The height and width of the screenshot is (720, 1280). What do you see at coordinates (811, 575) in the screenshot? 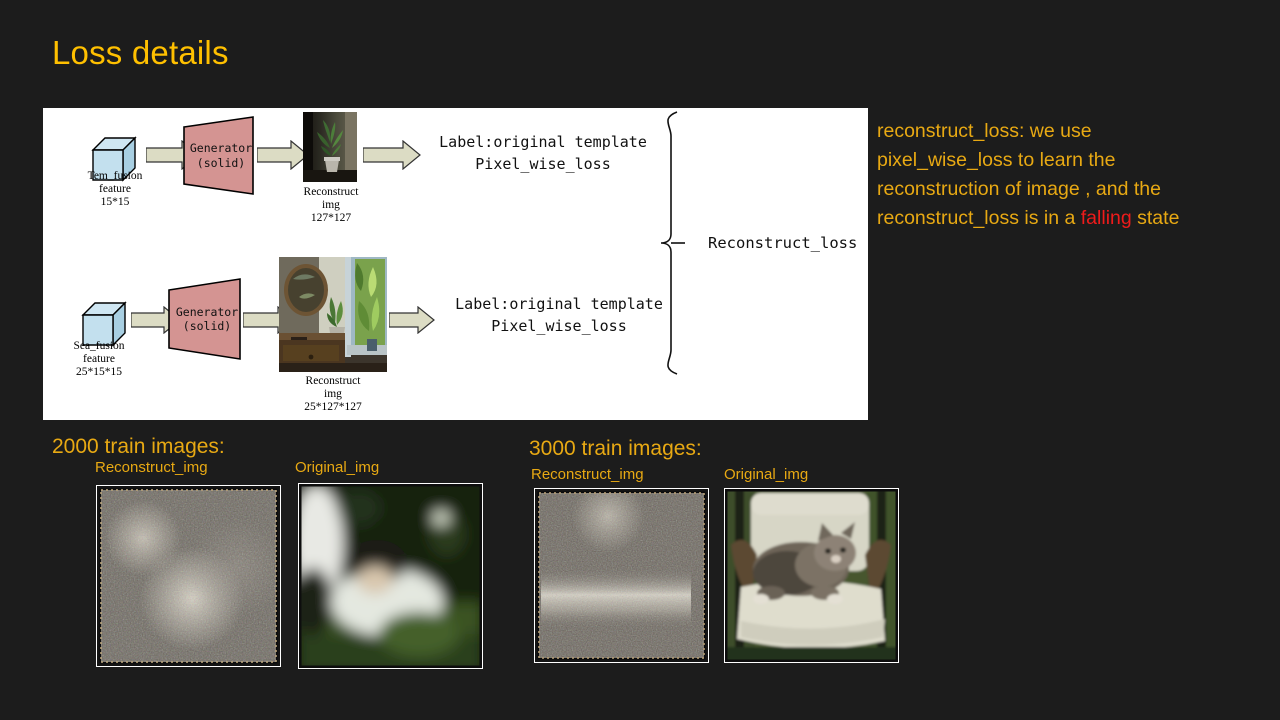
I see `cat-on-chair-photo` at bounding box center [811, 575].